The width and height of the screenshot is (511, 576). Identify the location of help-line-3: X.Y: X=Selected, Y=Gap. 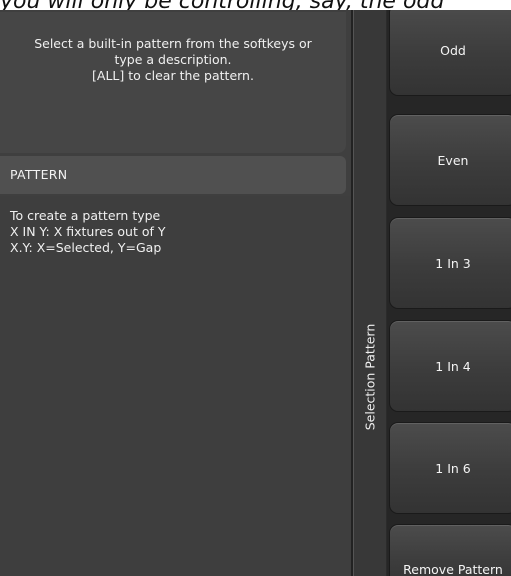
(86, 247).